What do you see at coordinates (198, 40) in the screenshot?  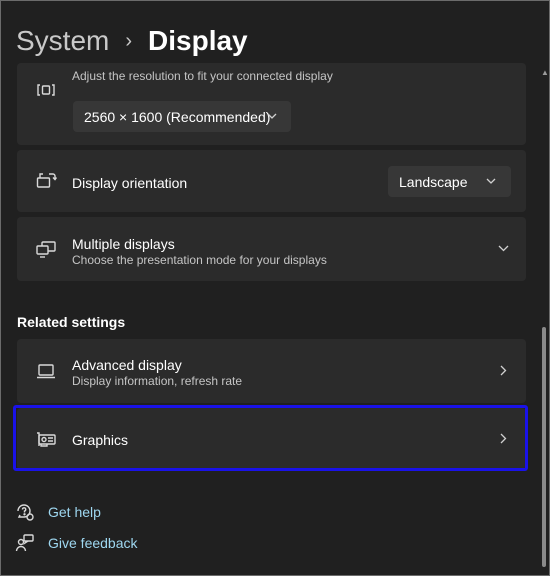 I see `page-title: Display` at bounding box center [198, 40].